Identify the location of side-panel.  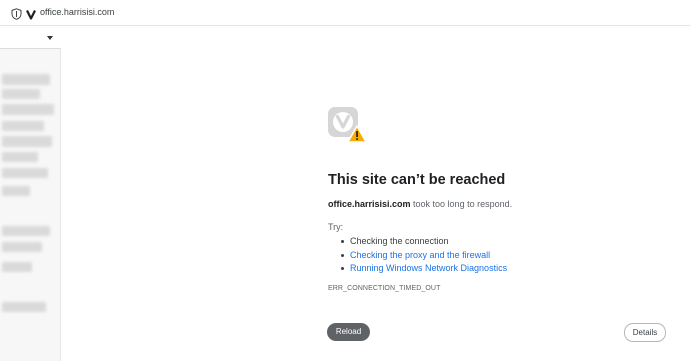
(30, 193).